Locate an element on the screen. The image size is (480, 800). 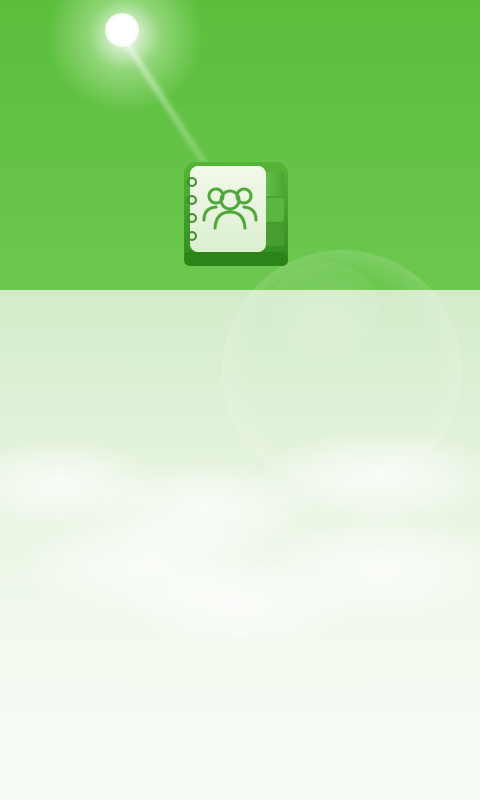
lens-flare-spot is located at coordinates (325, 309).